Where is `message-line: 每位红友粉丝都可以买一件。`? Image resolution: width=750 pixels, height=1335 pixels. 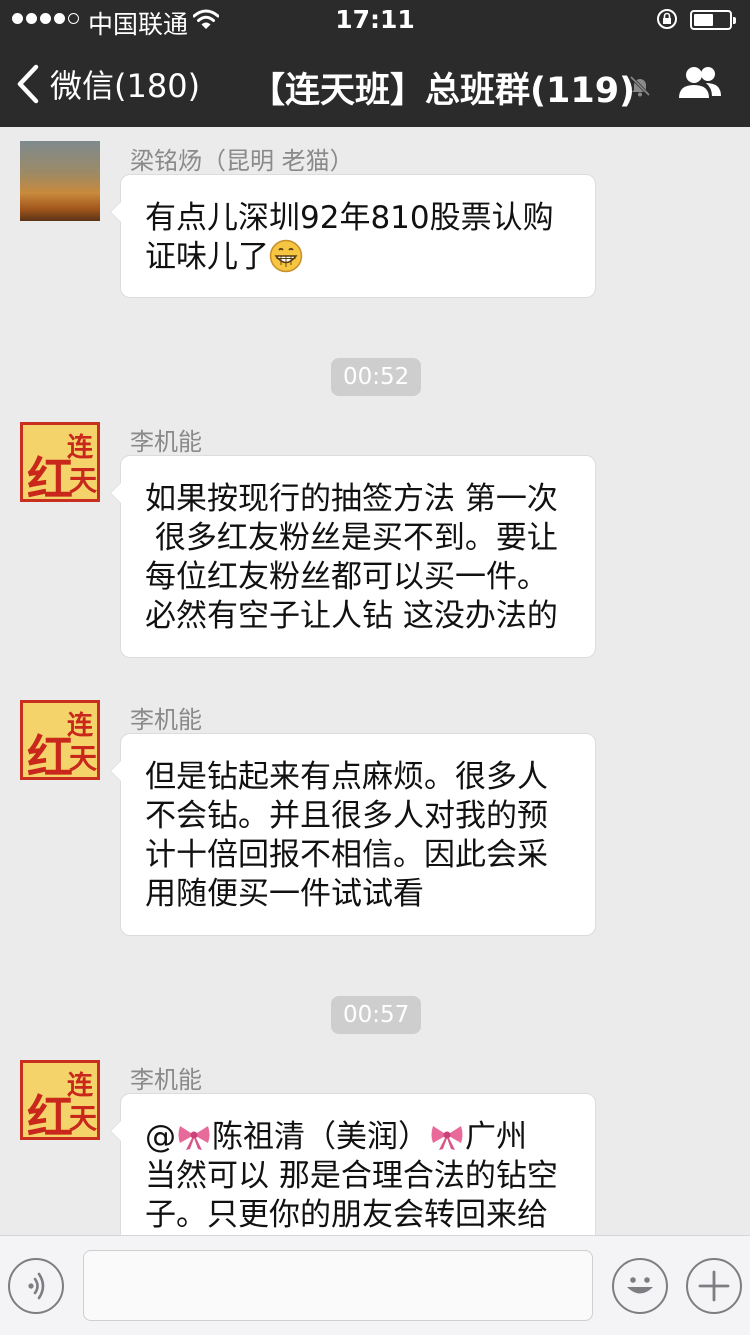 message-line: 每位红友粉丝都可以买一件。 is located at coordinates (346, 577).